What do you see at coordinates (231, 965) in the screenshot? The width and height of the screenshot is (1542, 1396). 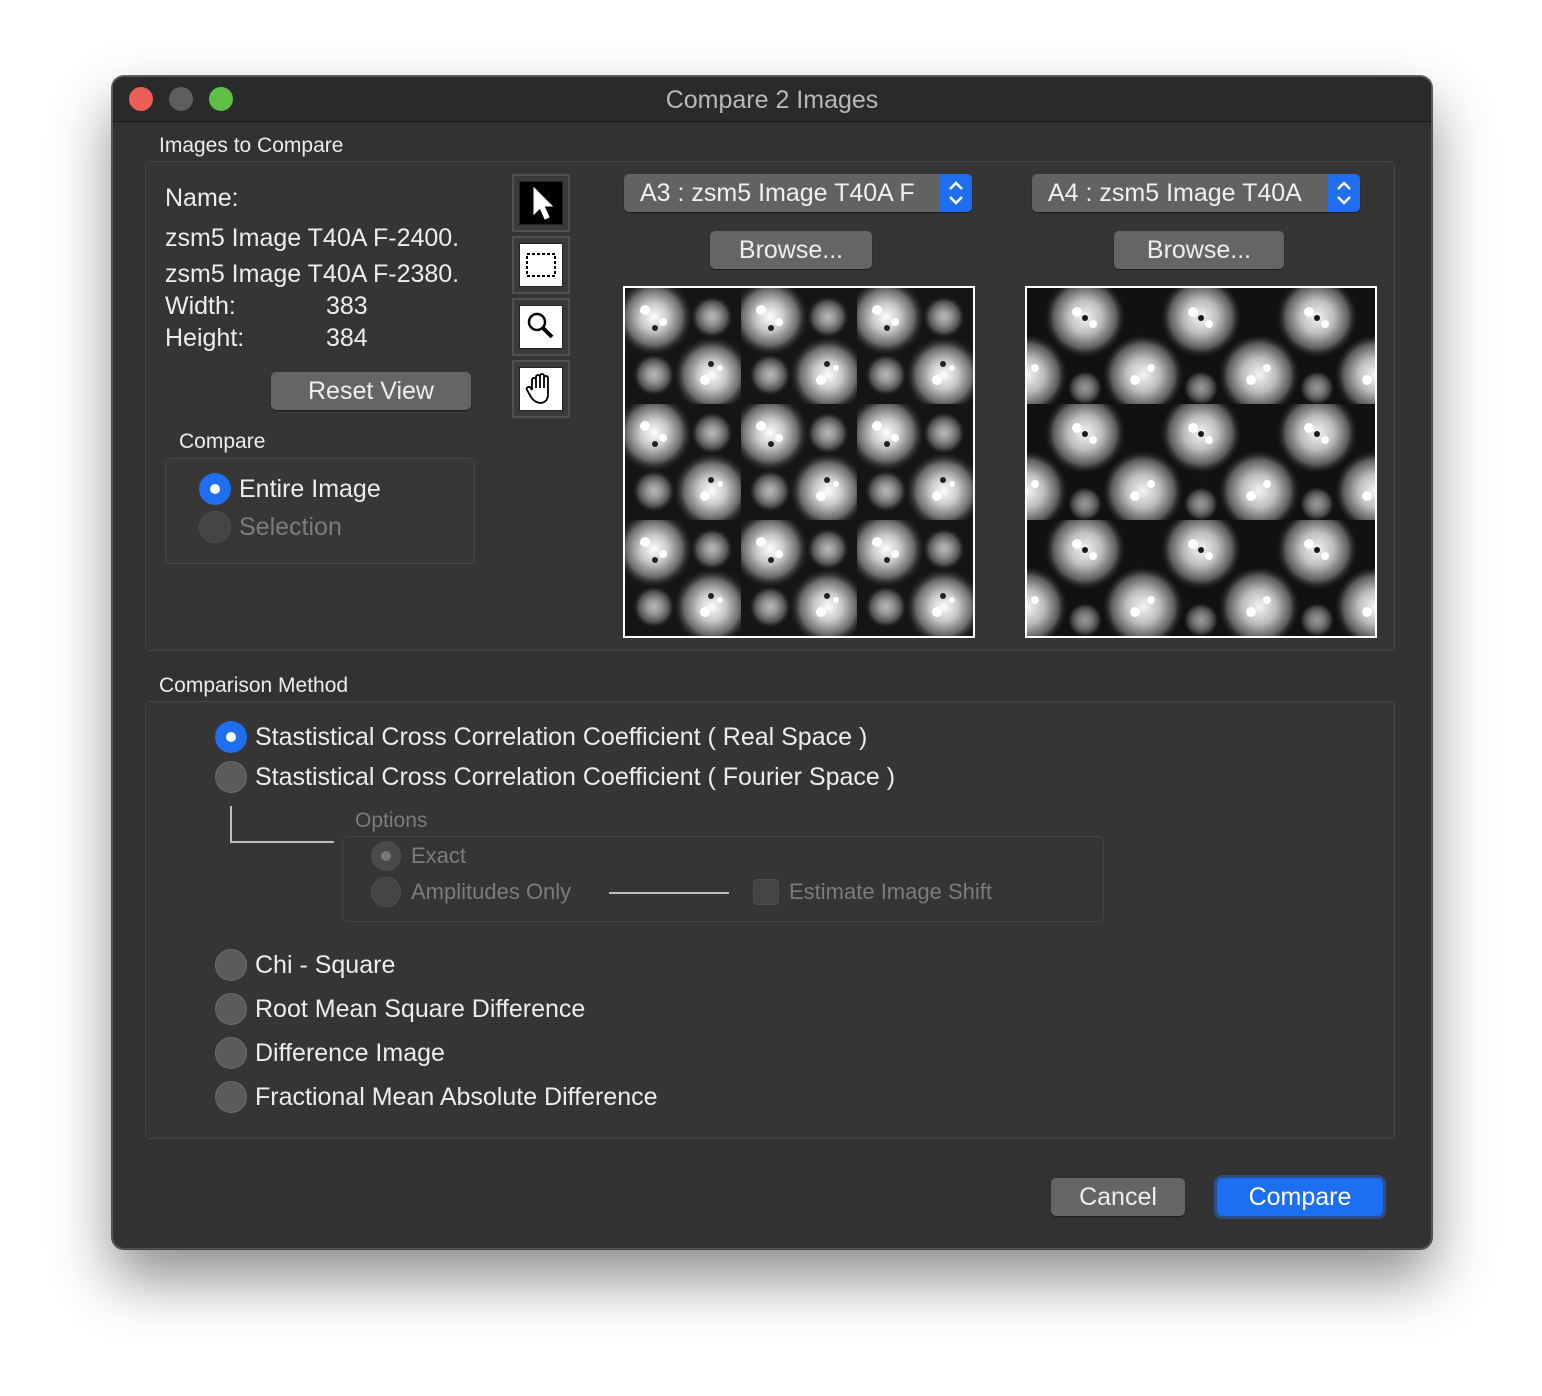 I see `method-chi-square-radio` at bounding box center [231, 965].